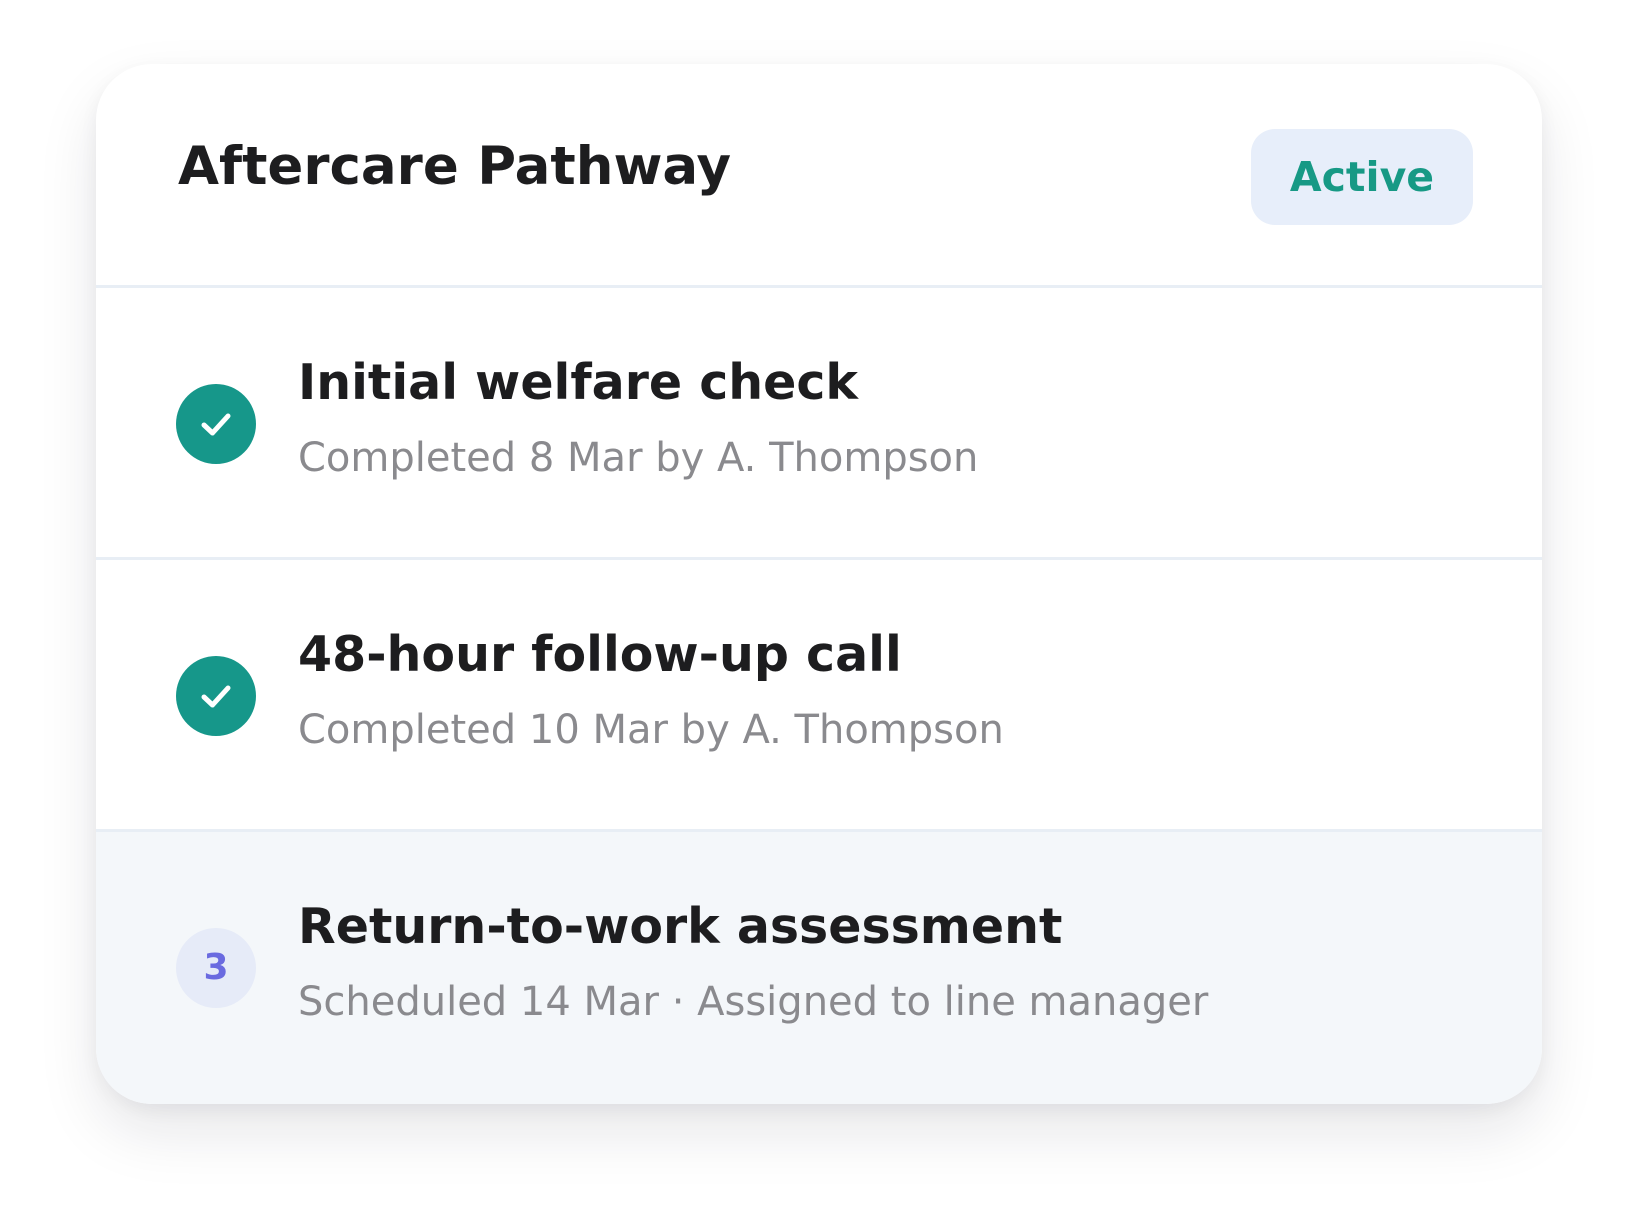  I want to click on status-badge: Active, so click(1362, 177).